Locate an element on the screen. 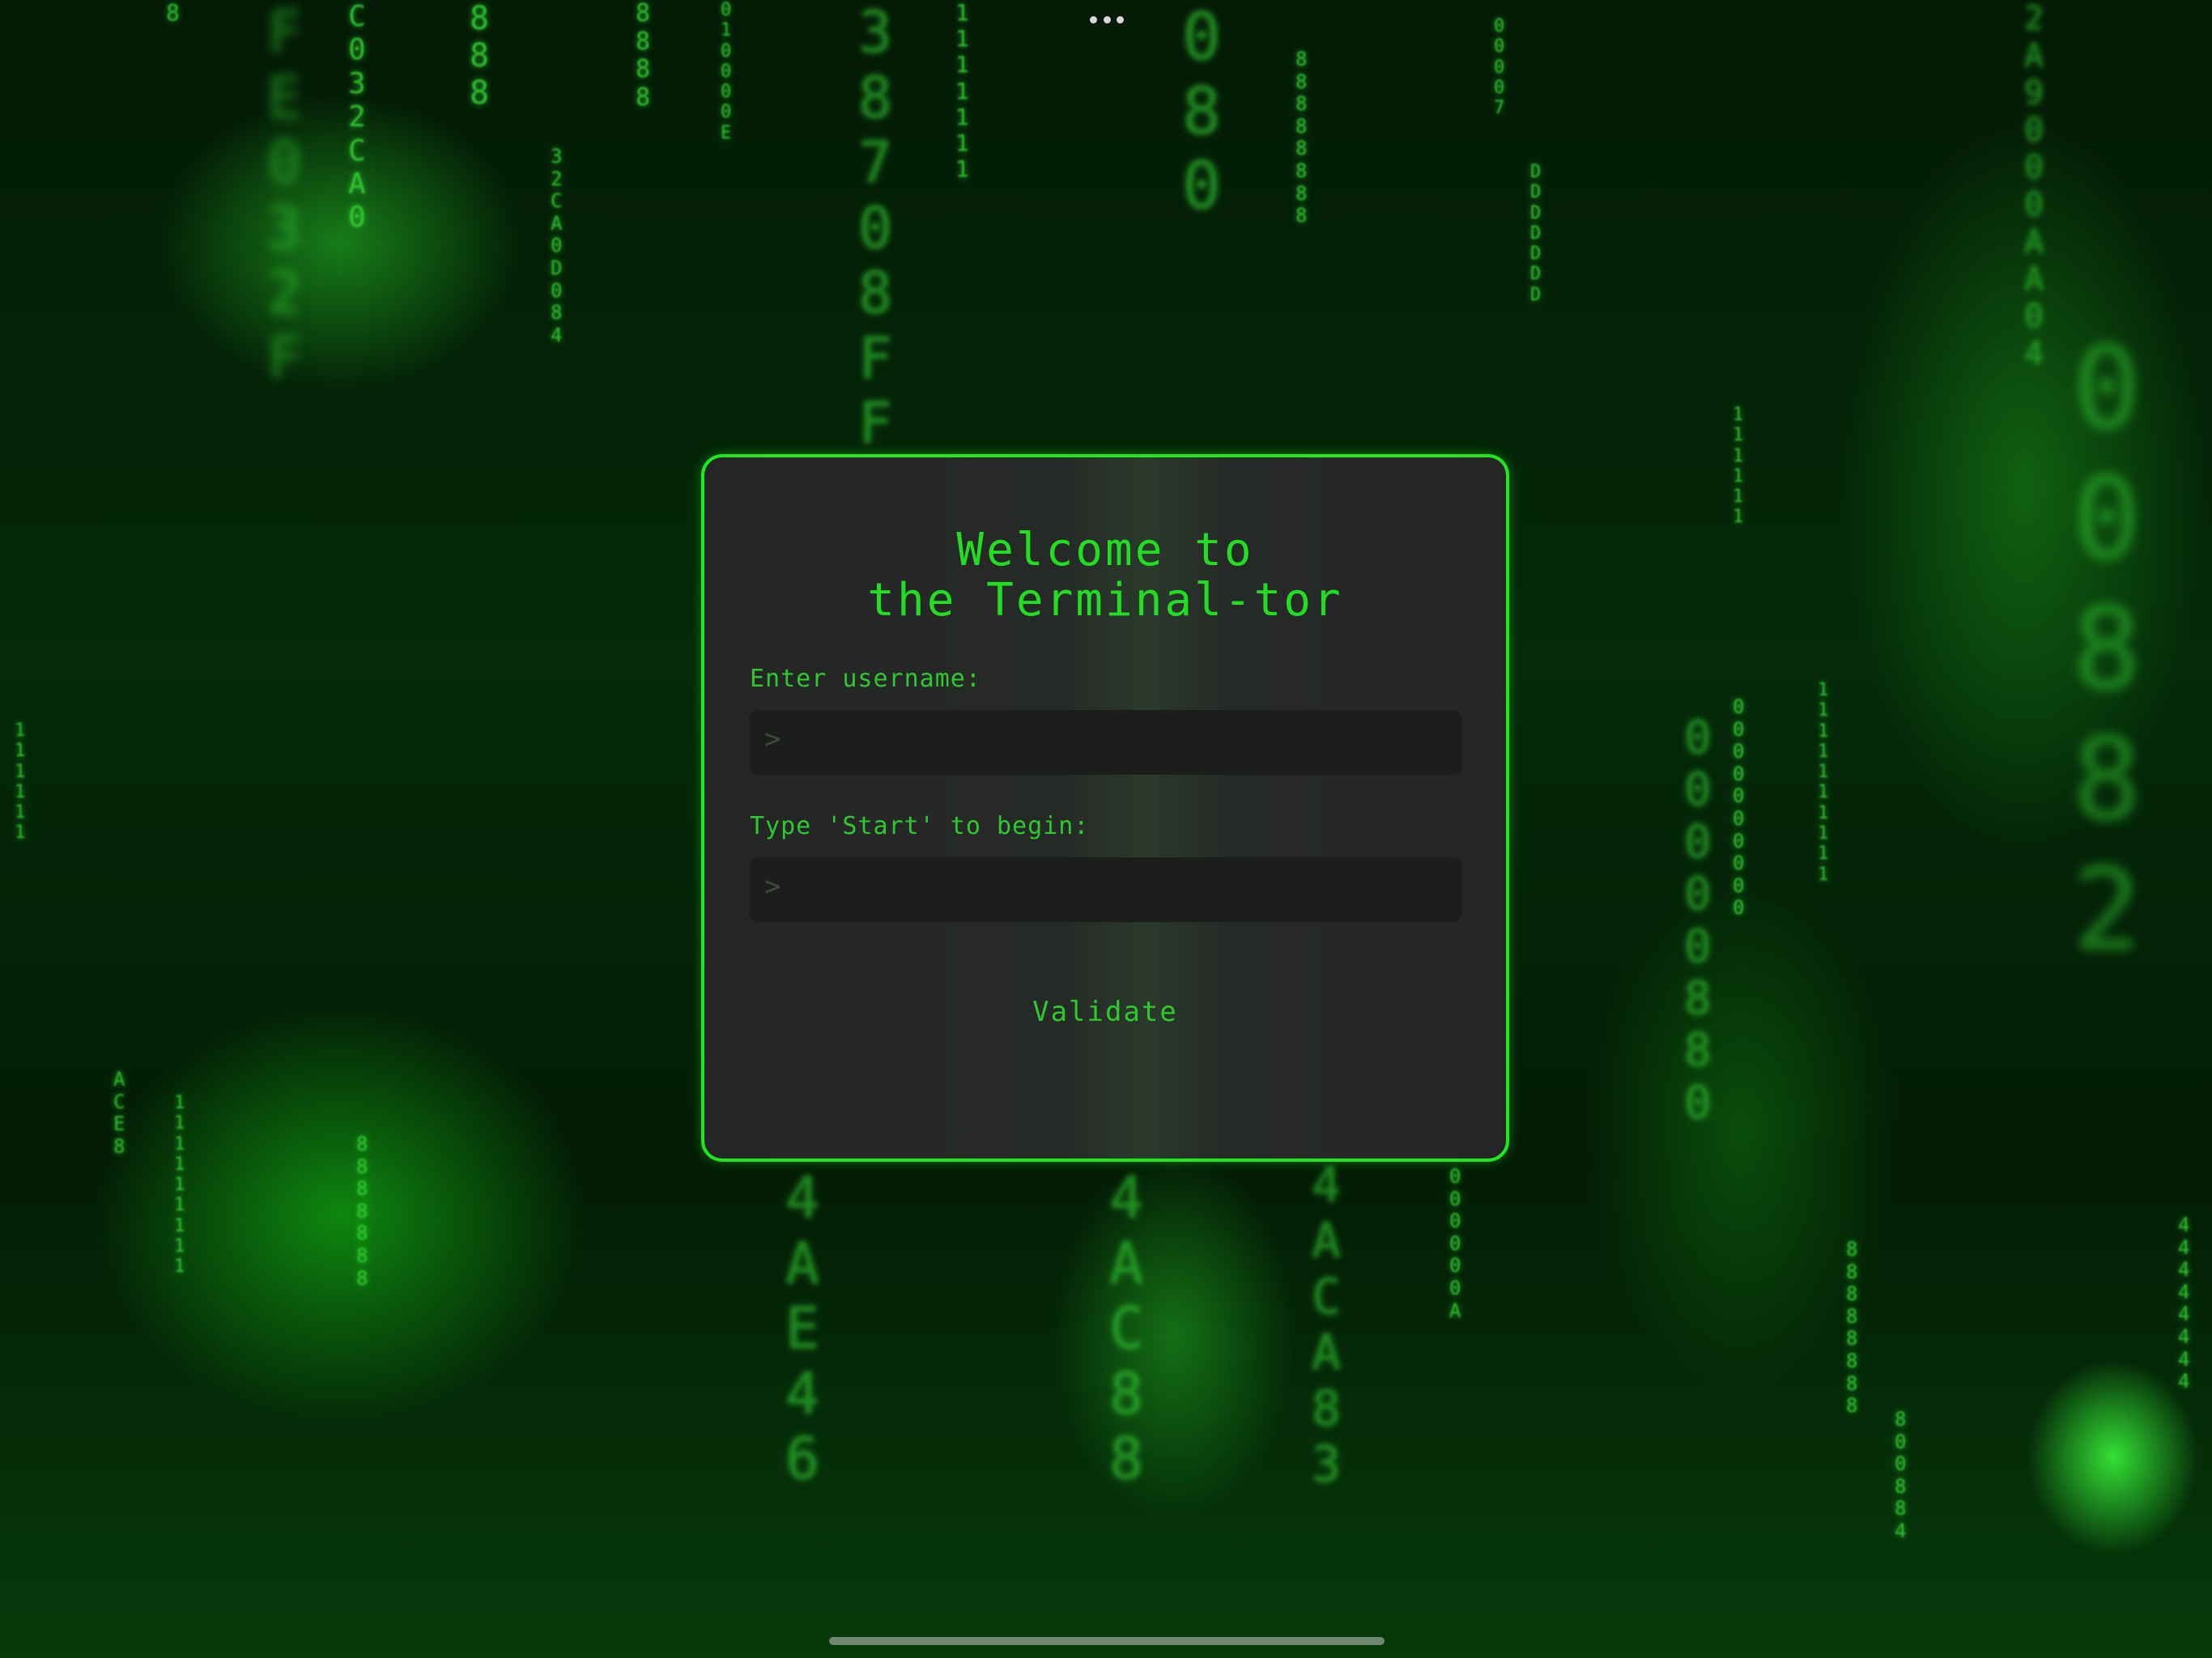  code-rain-column: 8 8 8 is located at coordinates (480, 56).